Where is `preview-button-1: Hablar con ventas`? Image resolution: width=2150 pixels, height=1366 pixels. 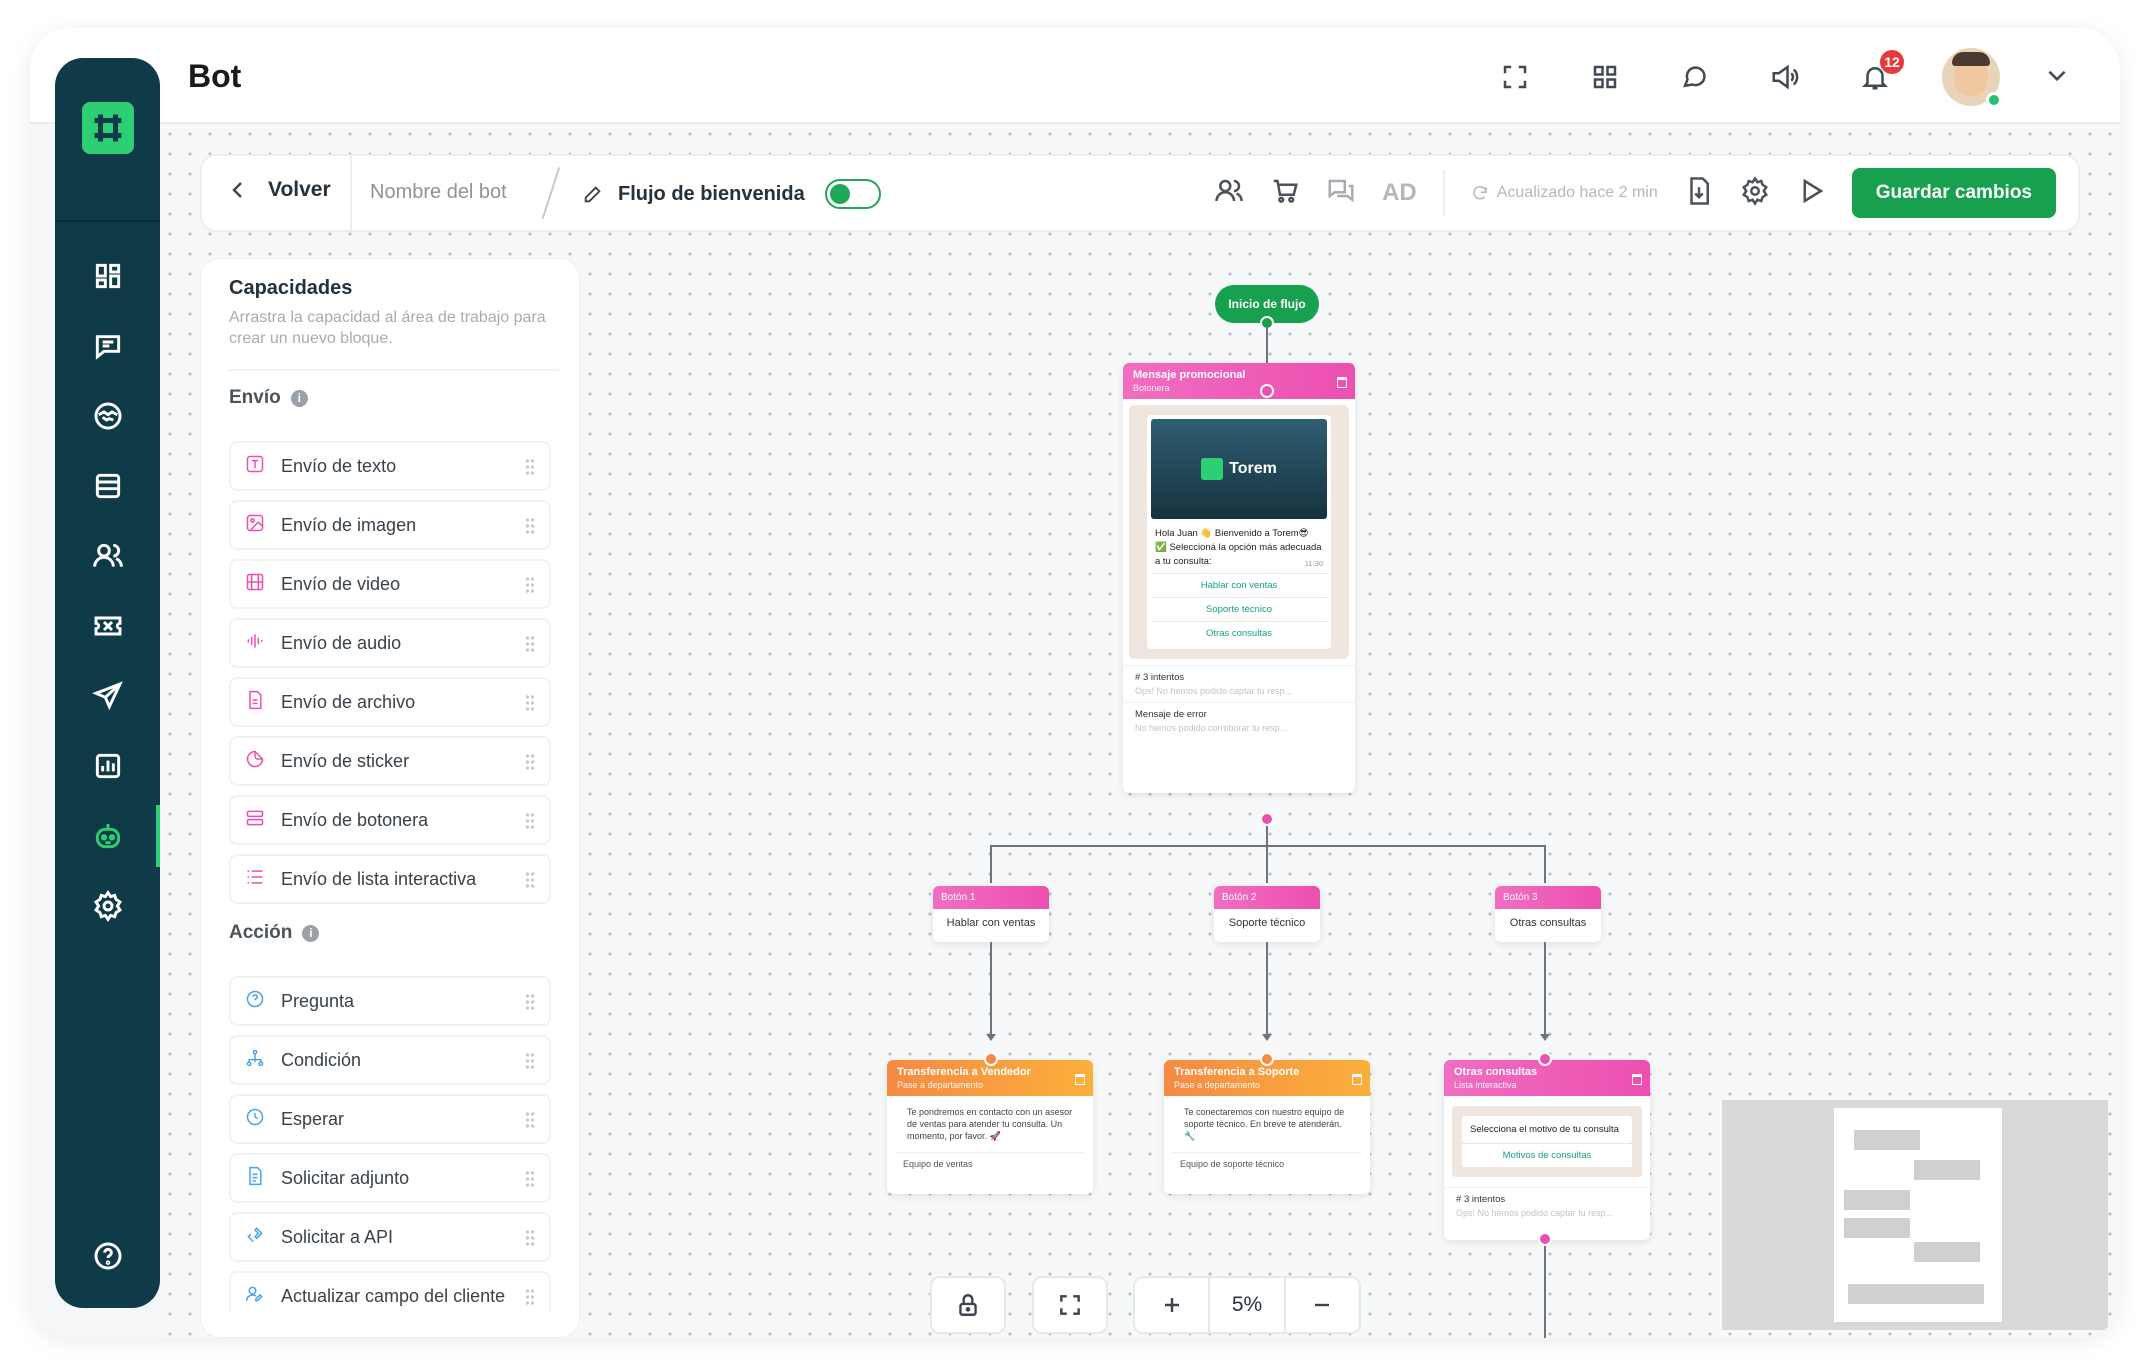 preview-button-1: Hablar con ventas is located at coordinates (1239, 585).